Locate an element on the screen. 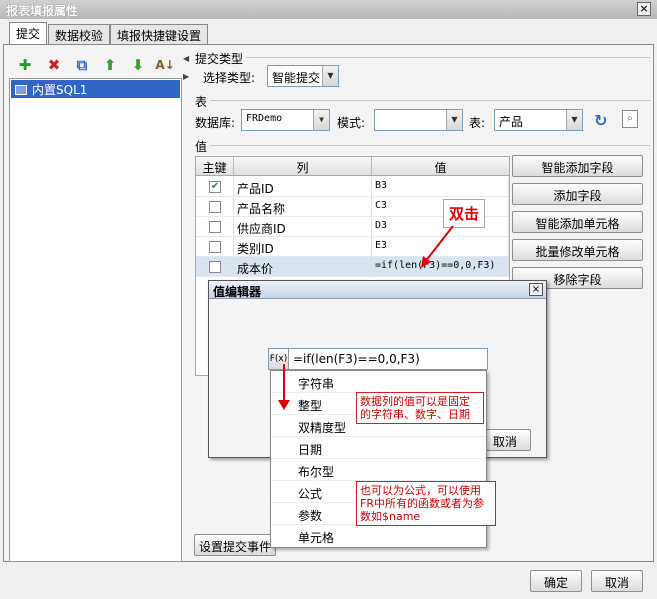 The image size is (657, 599). cancel-button: 取消 is located at coordinates (617, 581).